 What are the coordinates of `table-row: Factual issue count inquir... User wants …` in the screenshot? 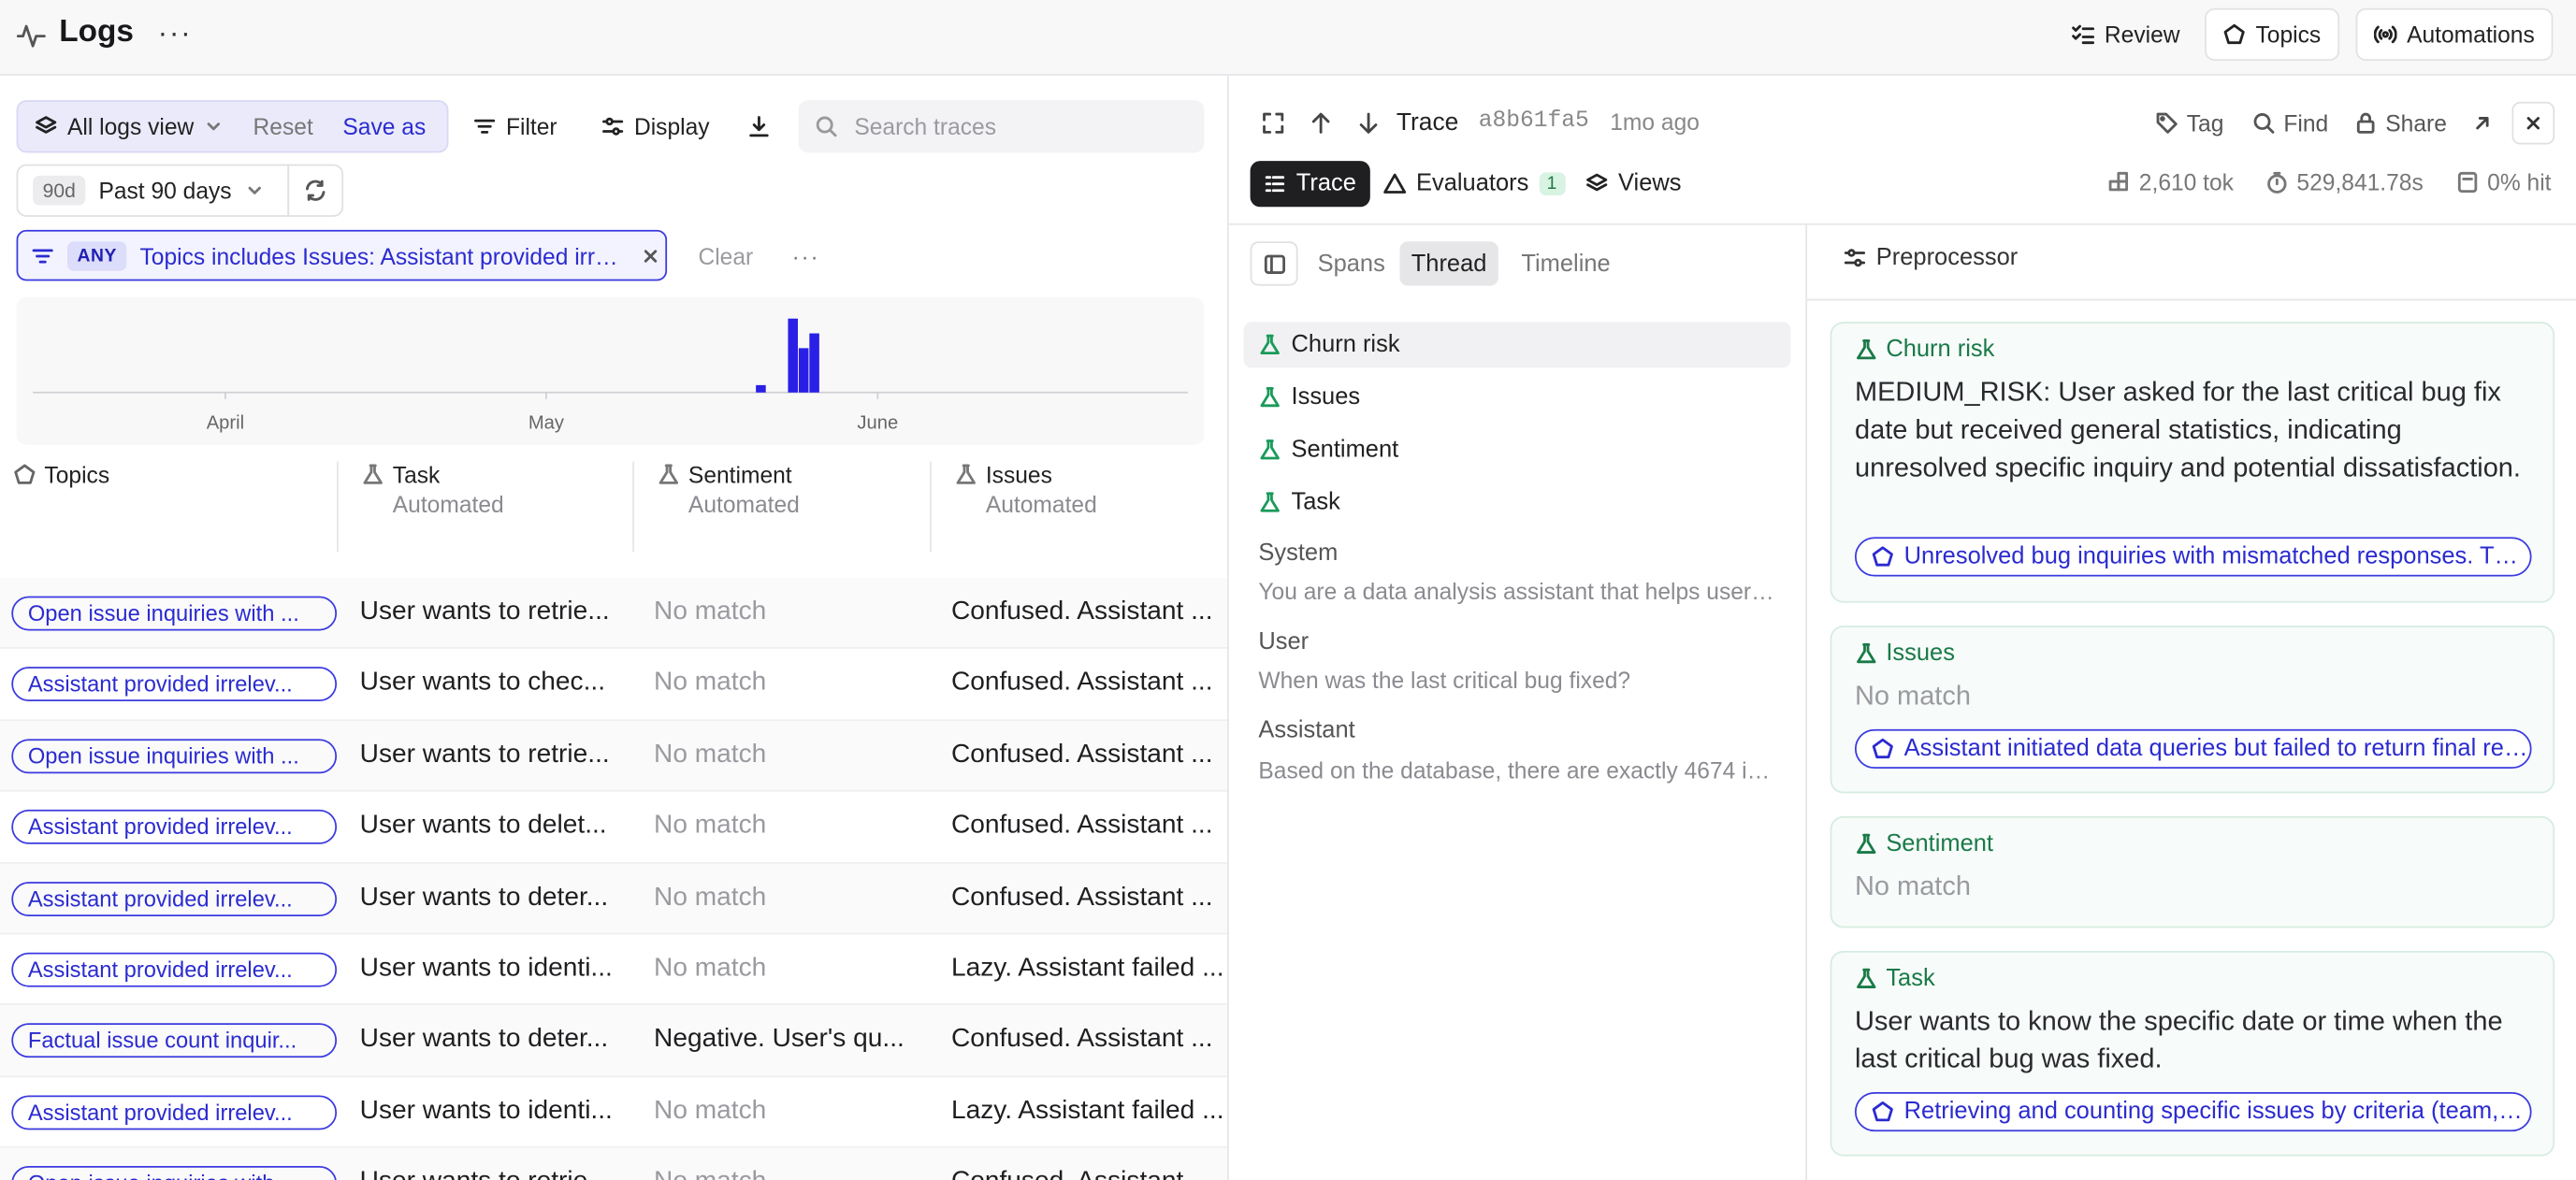 It's located at (614, 1041).